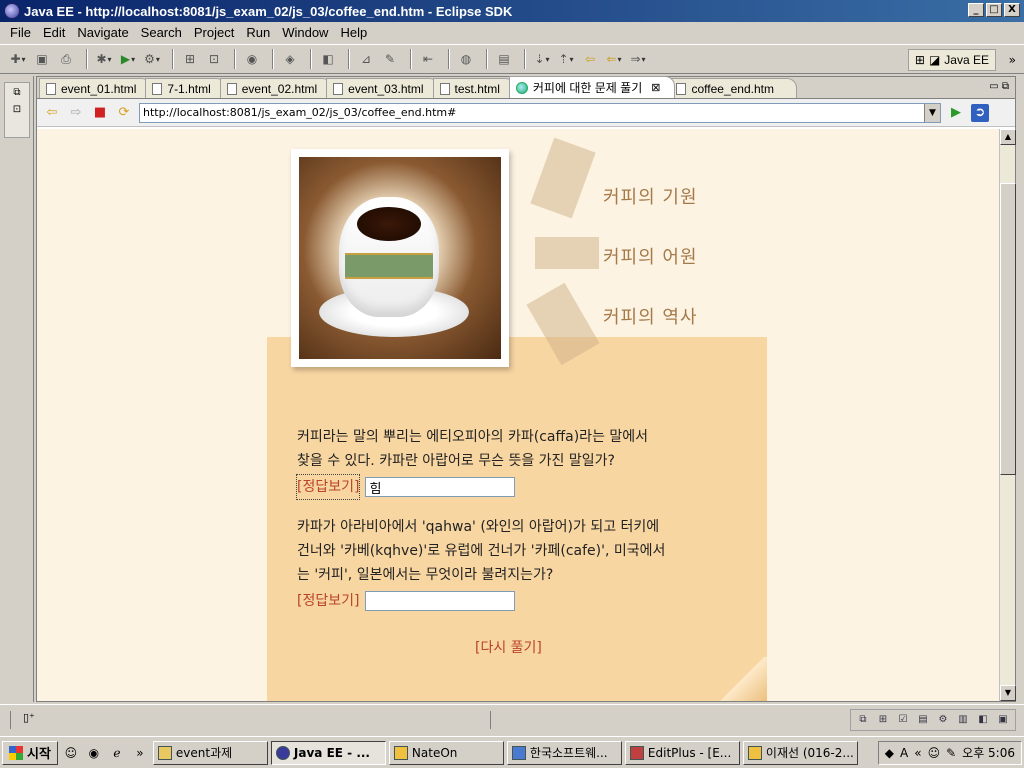  What do you see at coordinates (466, 59) in the screenshot?
I see `web-browser-icon: ◍` at bounding box center [466, 59].